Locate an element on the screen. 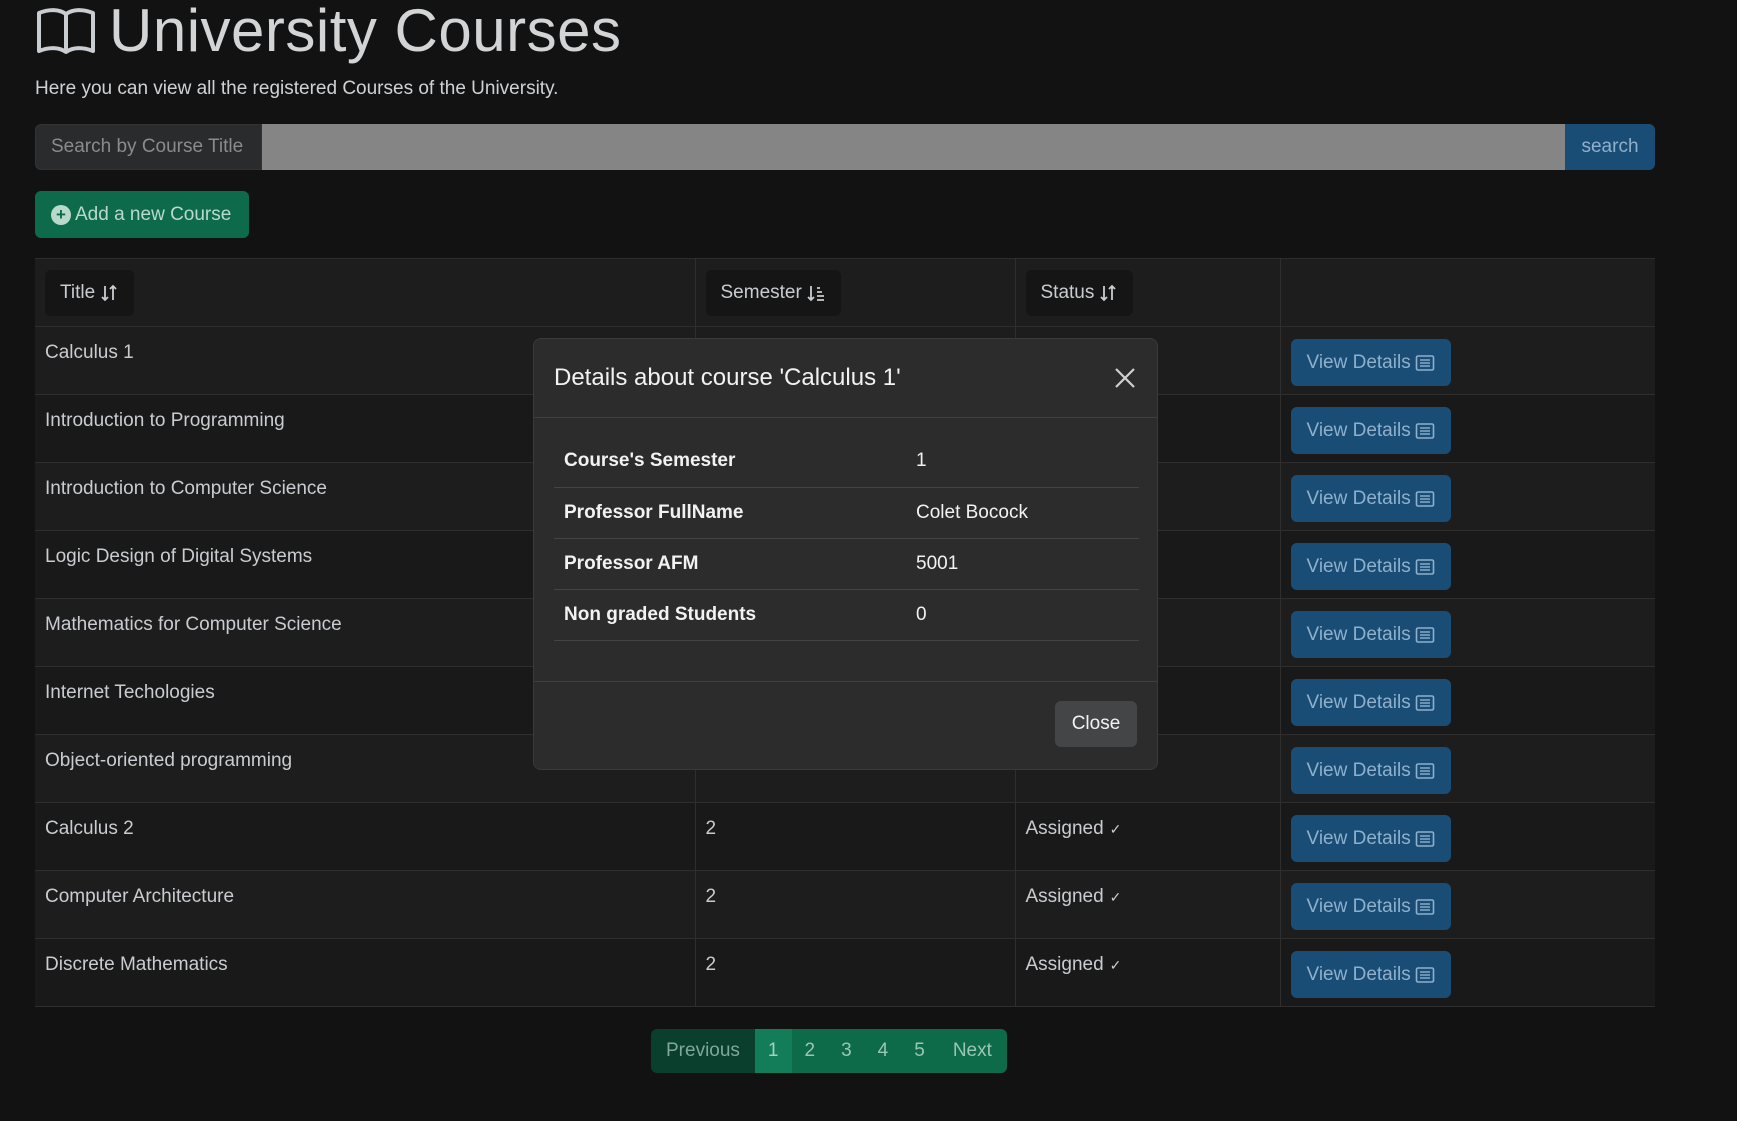 The image size is (1737, 1121). detail-row: Professor AFM 5001 is located at coordinates (846, 564).